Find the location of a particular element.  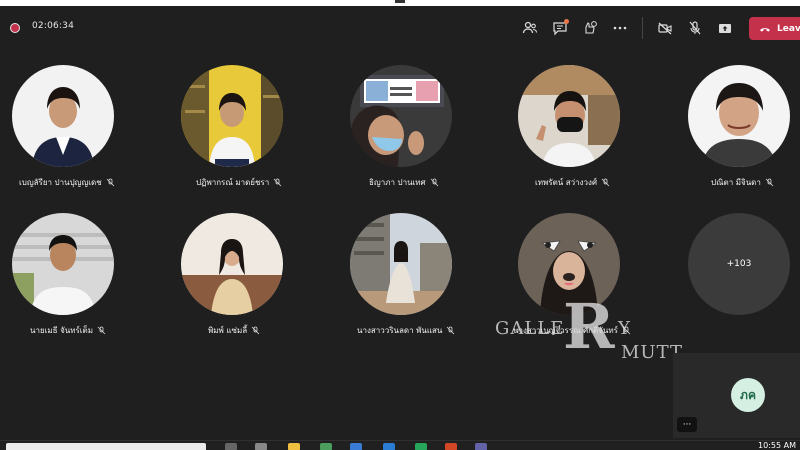

people-icon is located at coordinates (530, 27).